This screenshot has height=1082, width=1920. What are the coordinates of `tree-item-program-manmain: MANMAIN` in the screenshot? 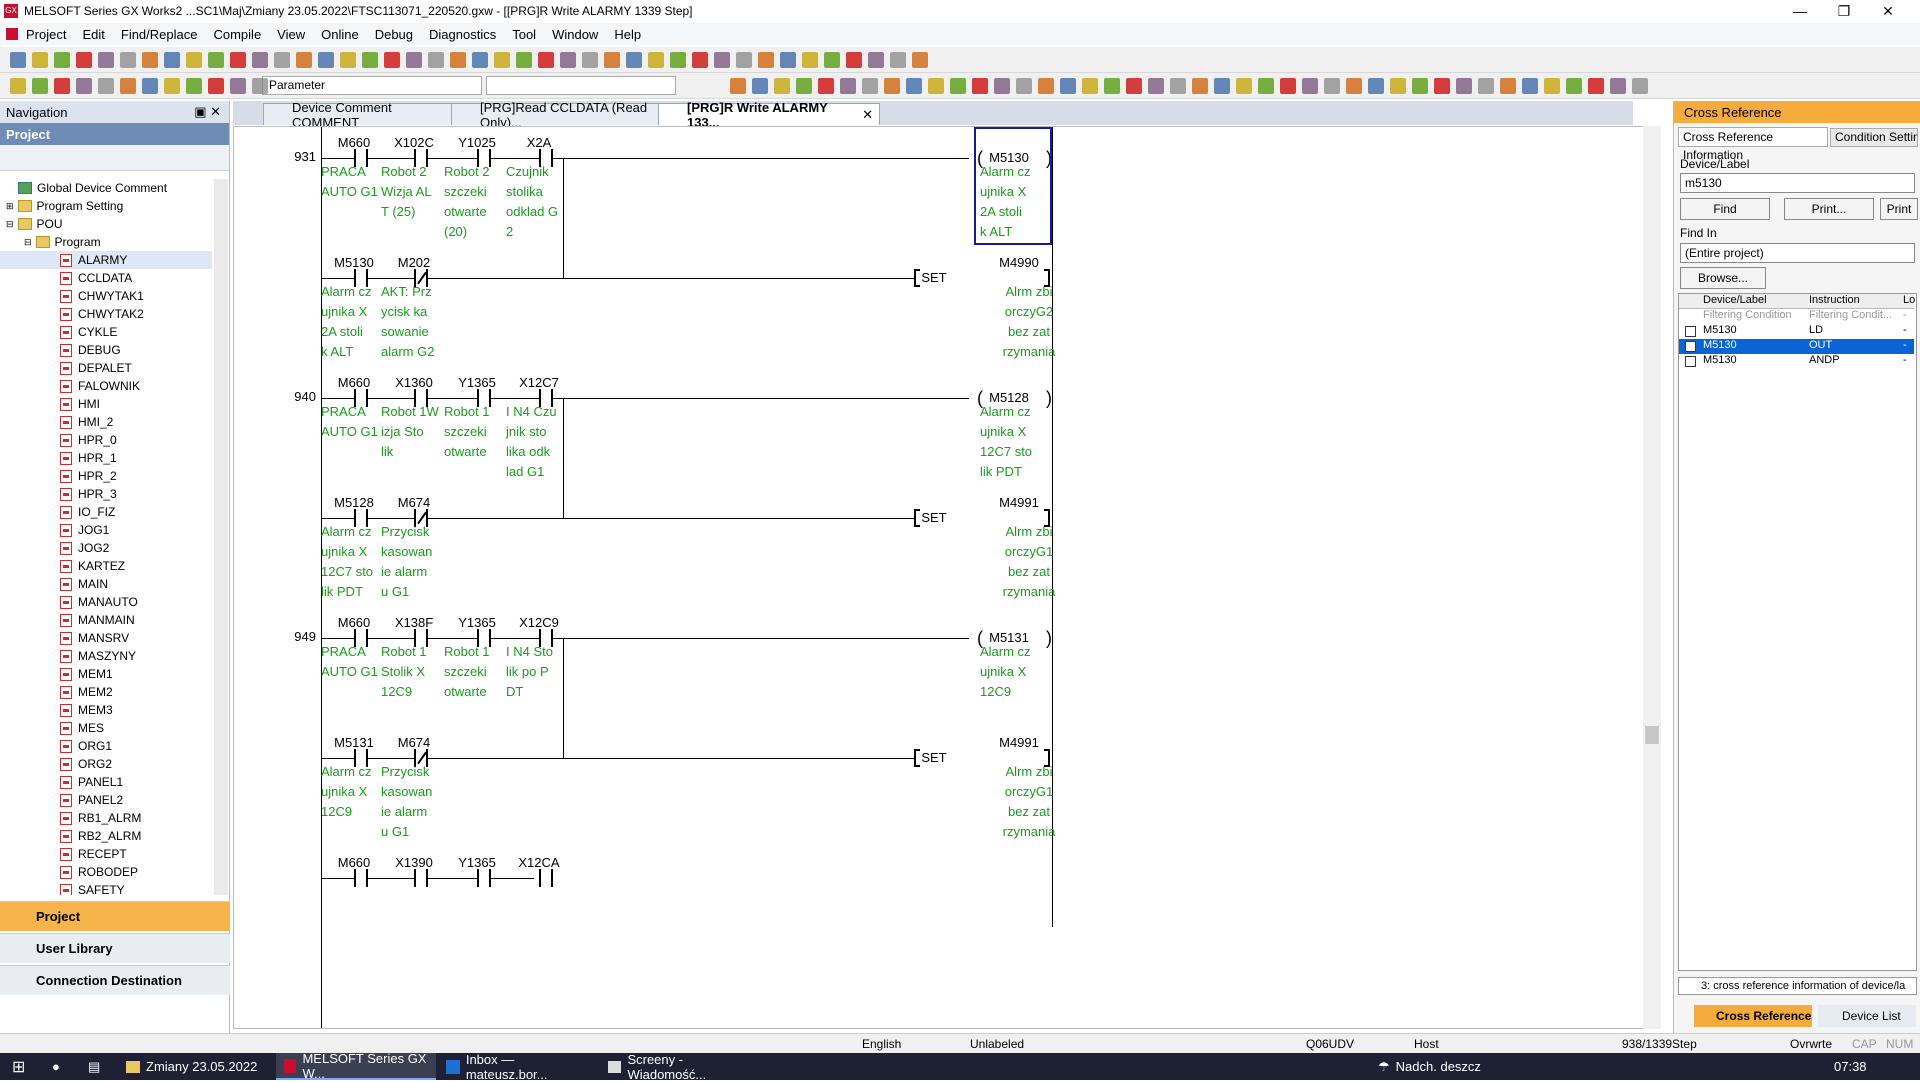 It's located at (106, 620).